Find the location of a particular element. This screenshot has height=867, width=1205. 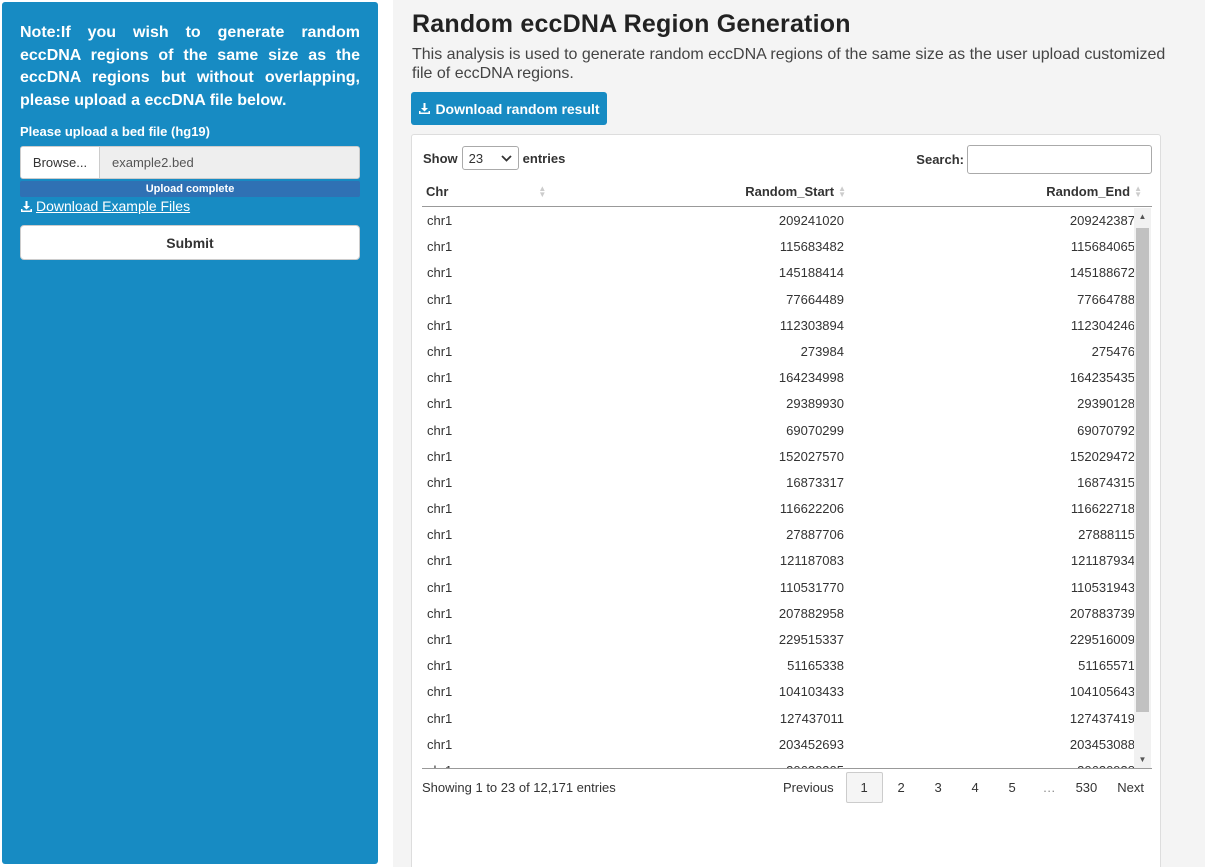

previous-button: Previous is located at coordinates (808, 787).